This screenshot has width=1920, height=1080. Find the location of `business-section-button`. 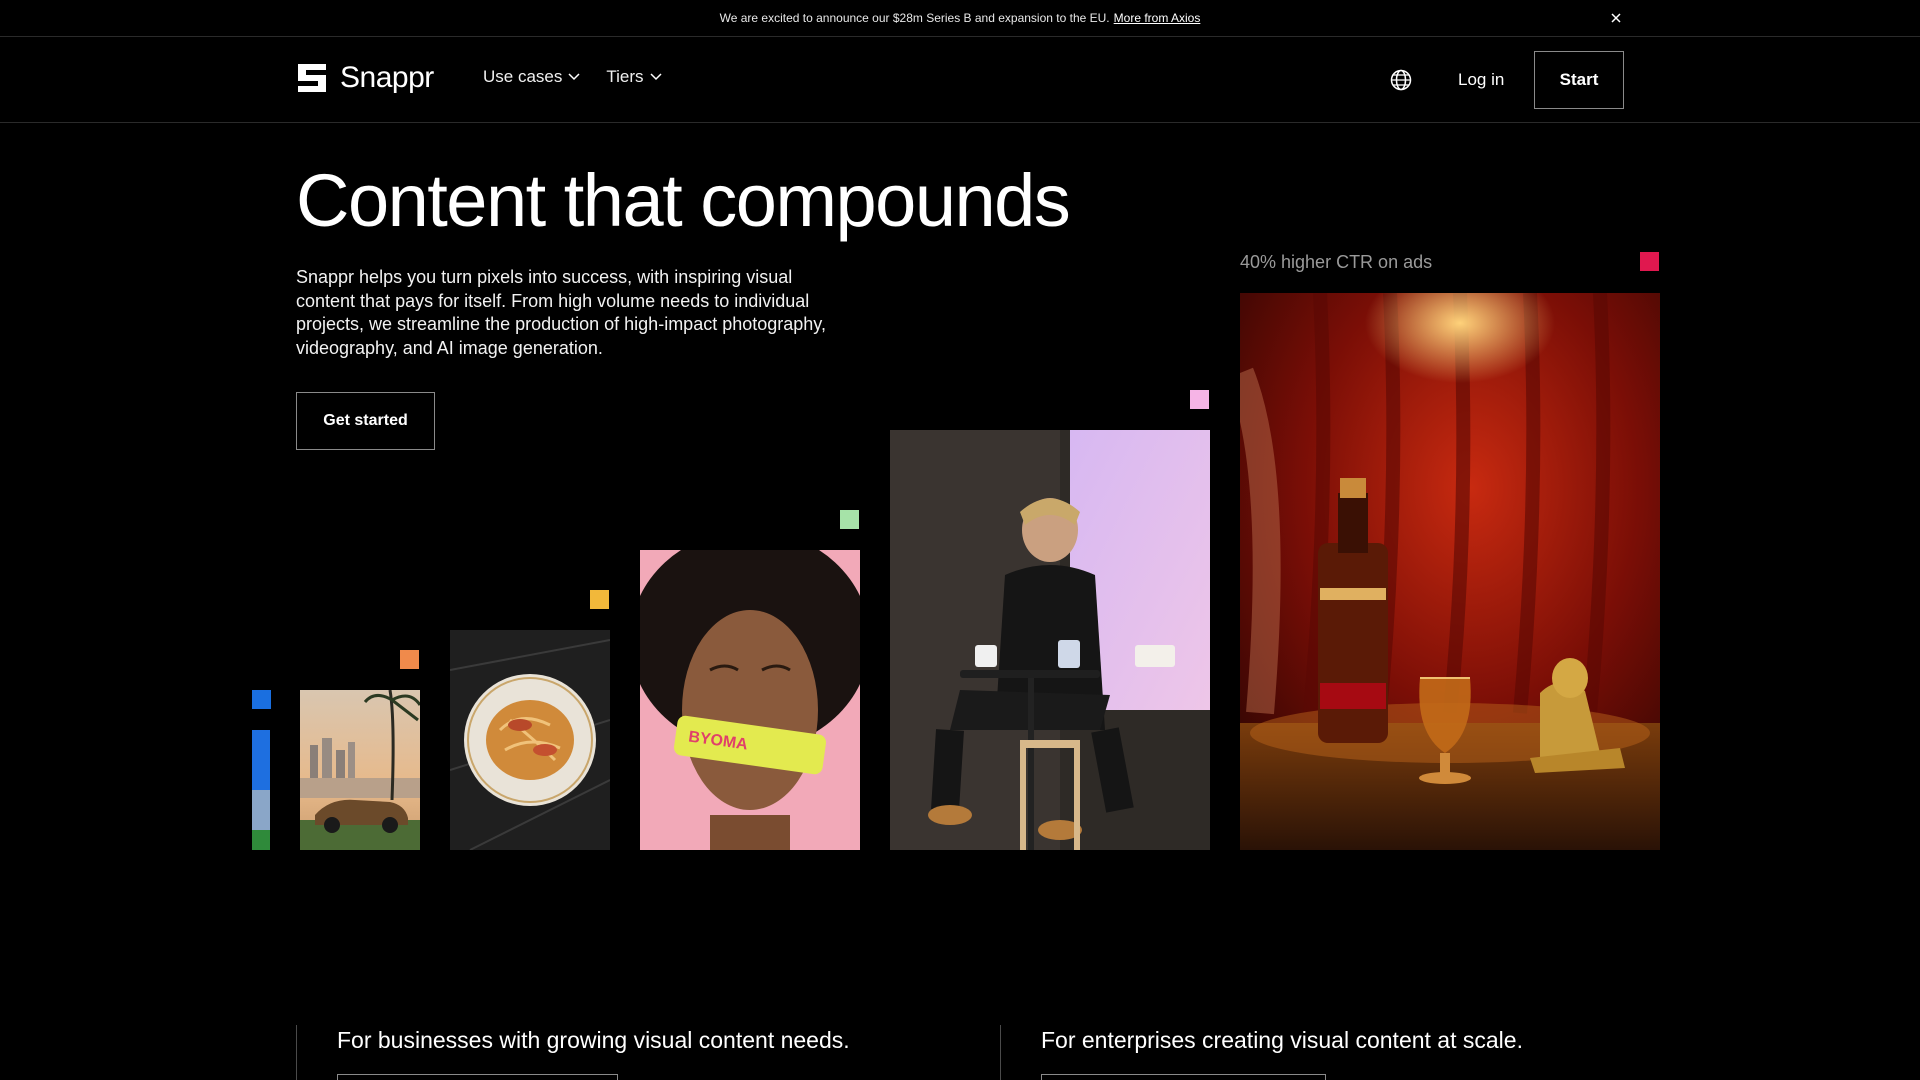

business-section-button is located at coordinates (477, 1077).